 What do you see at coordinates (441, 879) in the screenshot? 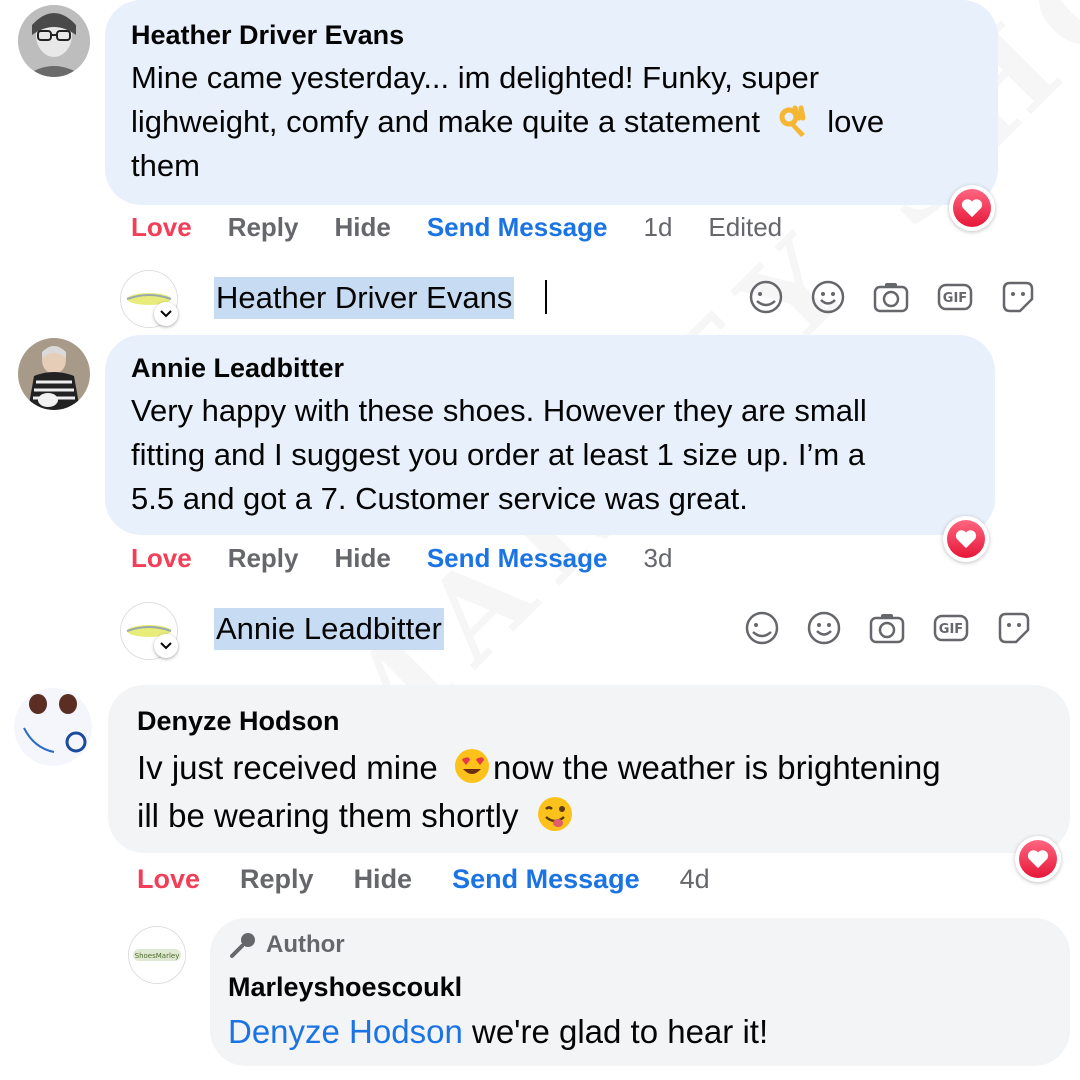
I see `comment-actions: Love Reply Hide Send Message 4d` at bounding box center [441, 879].